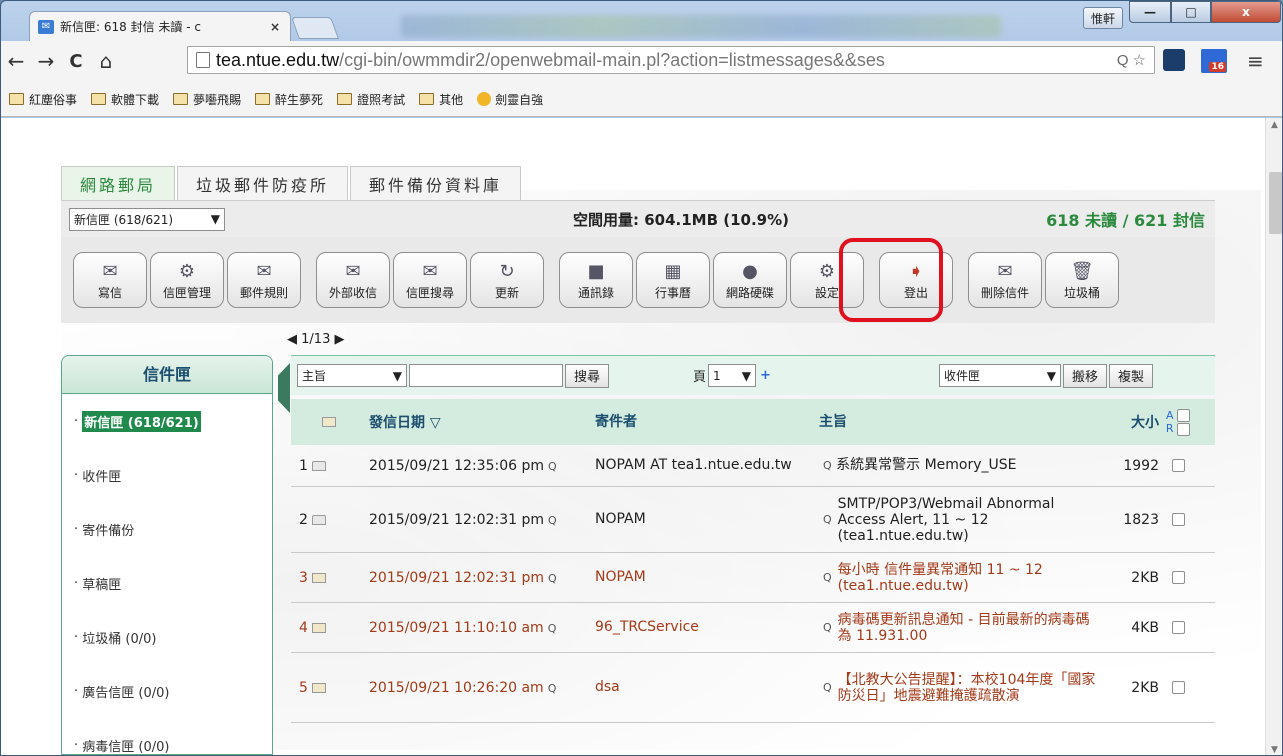 Image resolution: width=1283 pixels, height=756 pixels. Describe the element at coordinates (1273, 436) in the screenshot. I see `vertical-scrollbar: ▲ ▼` at that location.